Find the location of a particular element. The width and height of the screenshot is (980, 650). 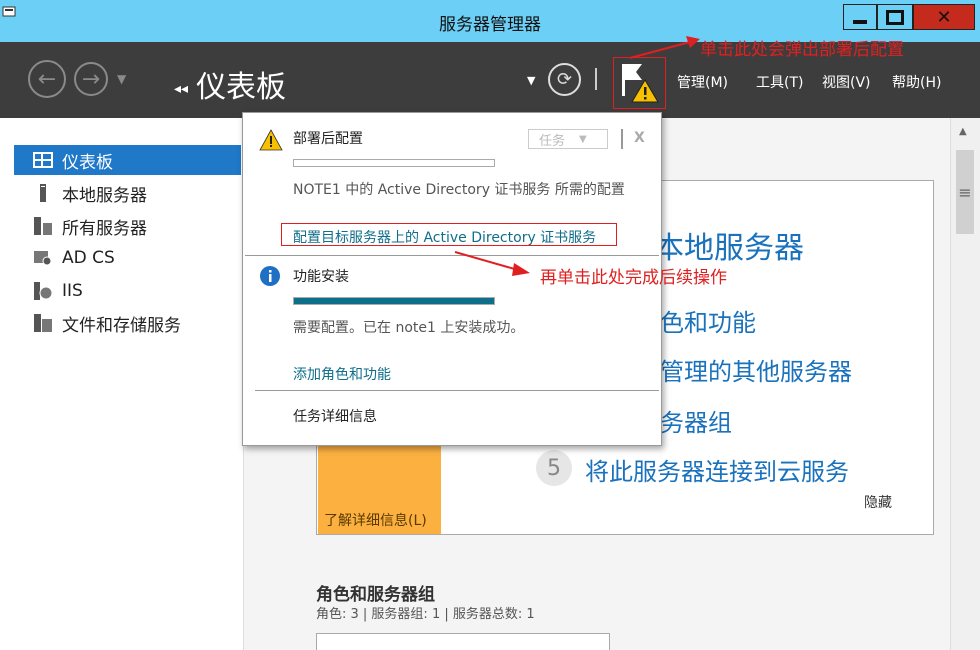

sidebar-item-local-server: 本地服务器 is located at coordinates (127, 193).